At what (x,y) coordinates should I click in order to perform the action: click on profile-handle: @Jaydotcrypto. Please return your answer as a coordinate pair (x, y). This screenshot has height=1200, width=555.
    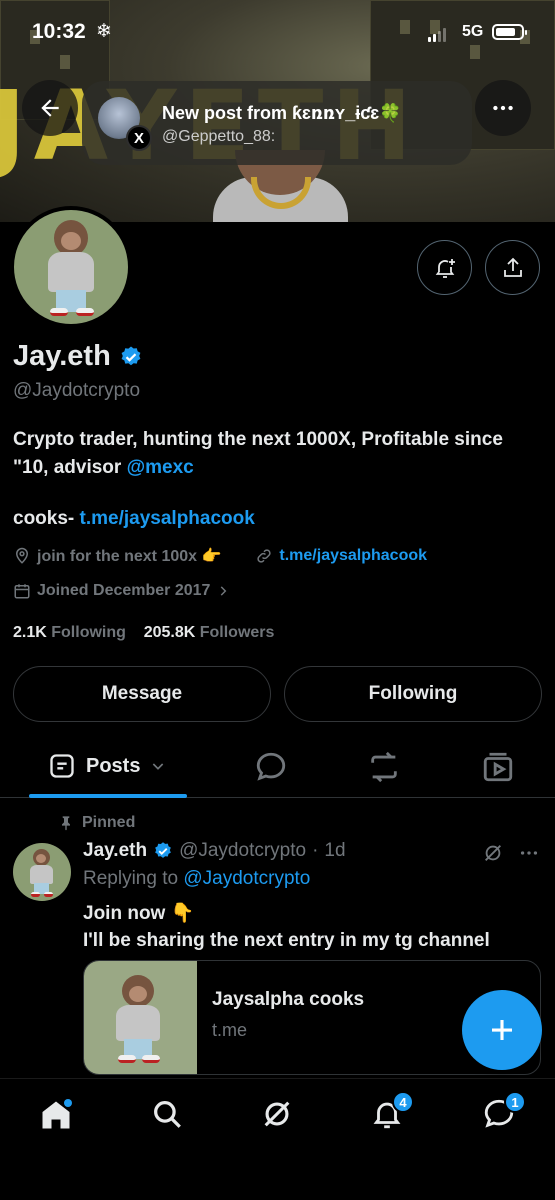
    Looking at the image, I should click on (77, 390).